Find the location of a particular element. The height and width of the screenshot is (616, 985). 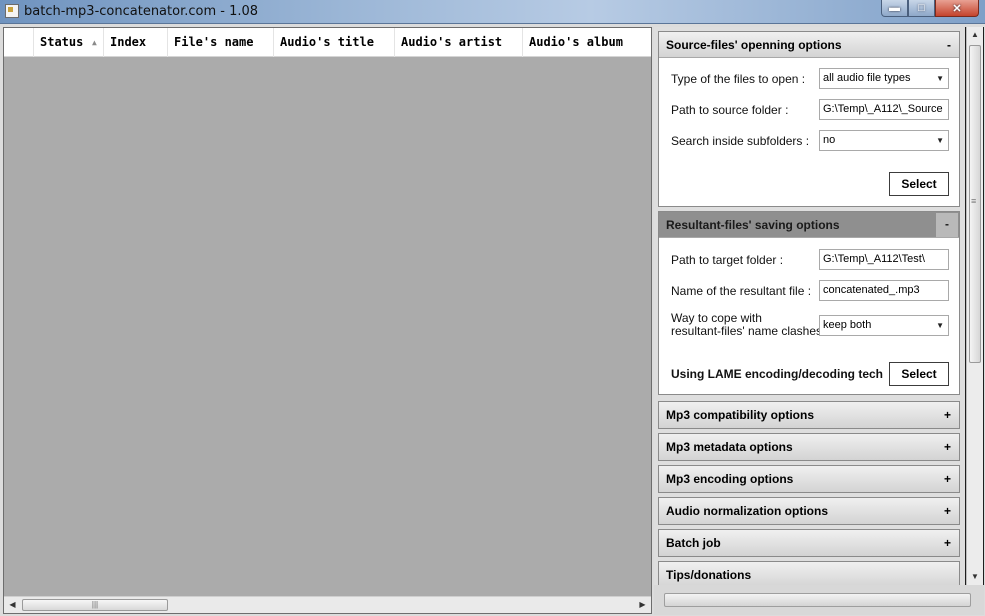

source-path-label: Path to source folder : is located at coordinates (730, 110).